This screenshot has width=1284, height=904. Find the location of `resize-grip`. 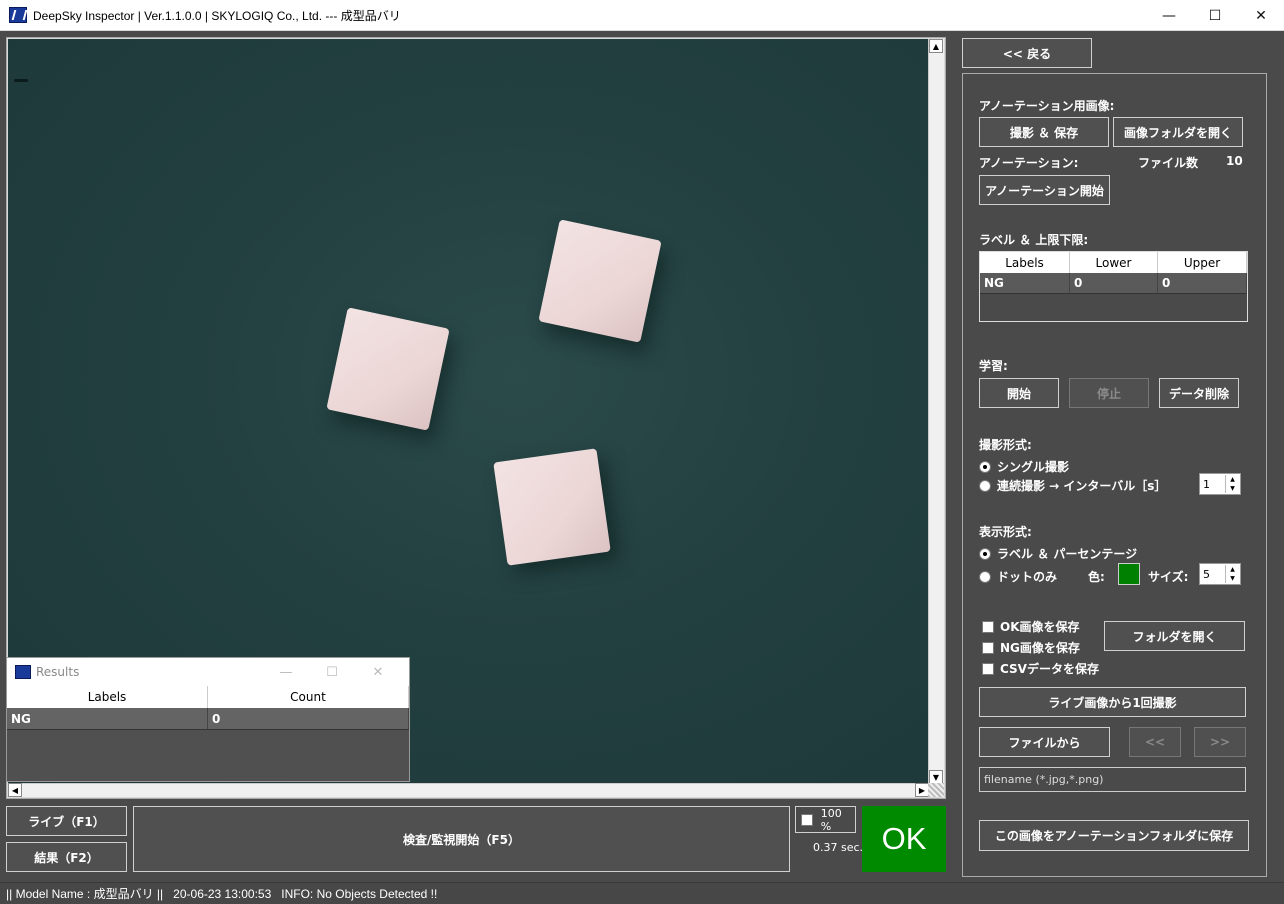

resize-grip is located at coordinates (936, 790).